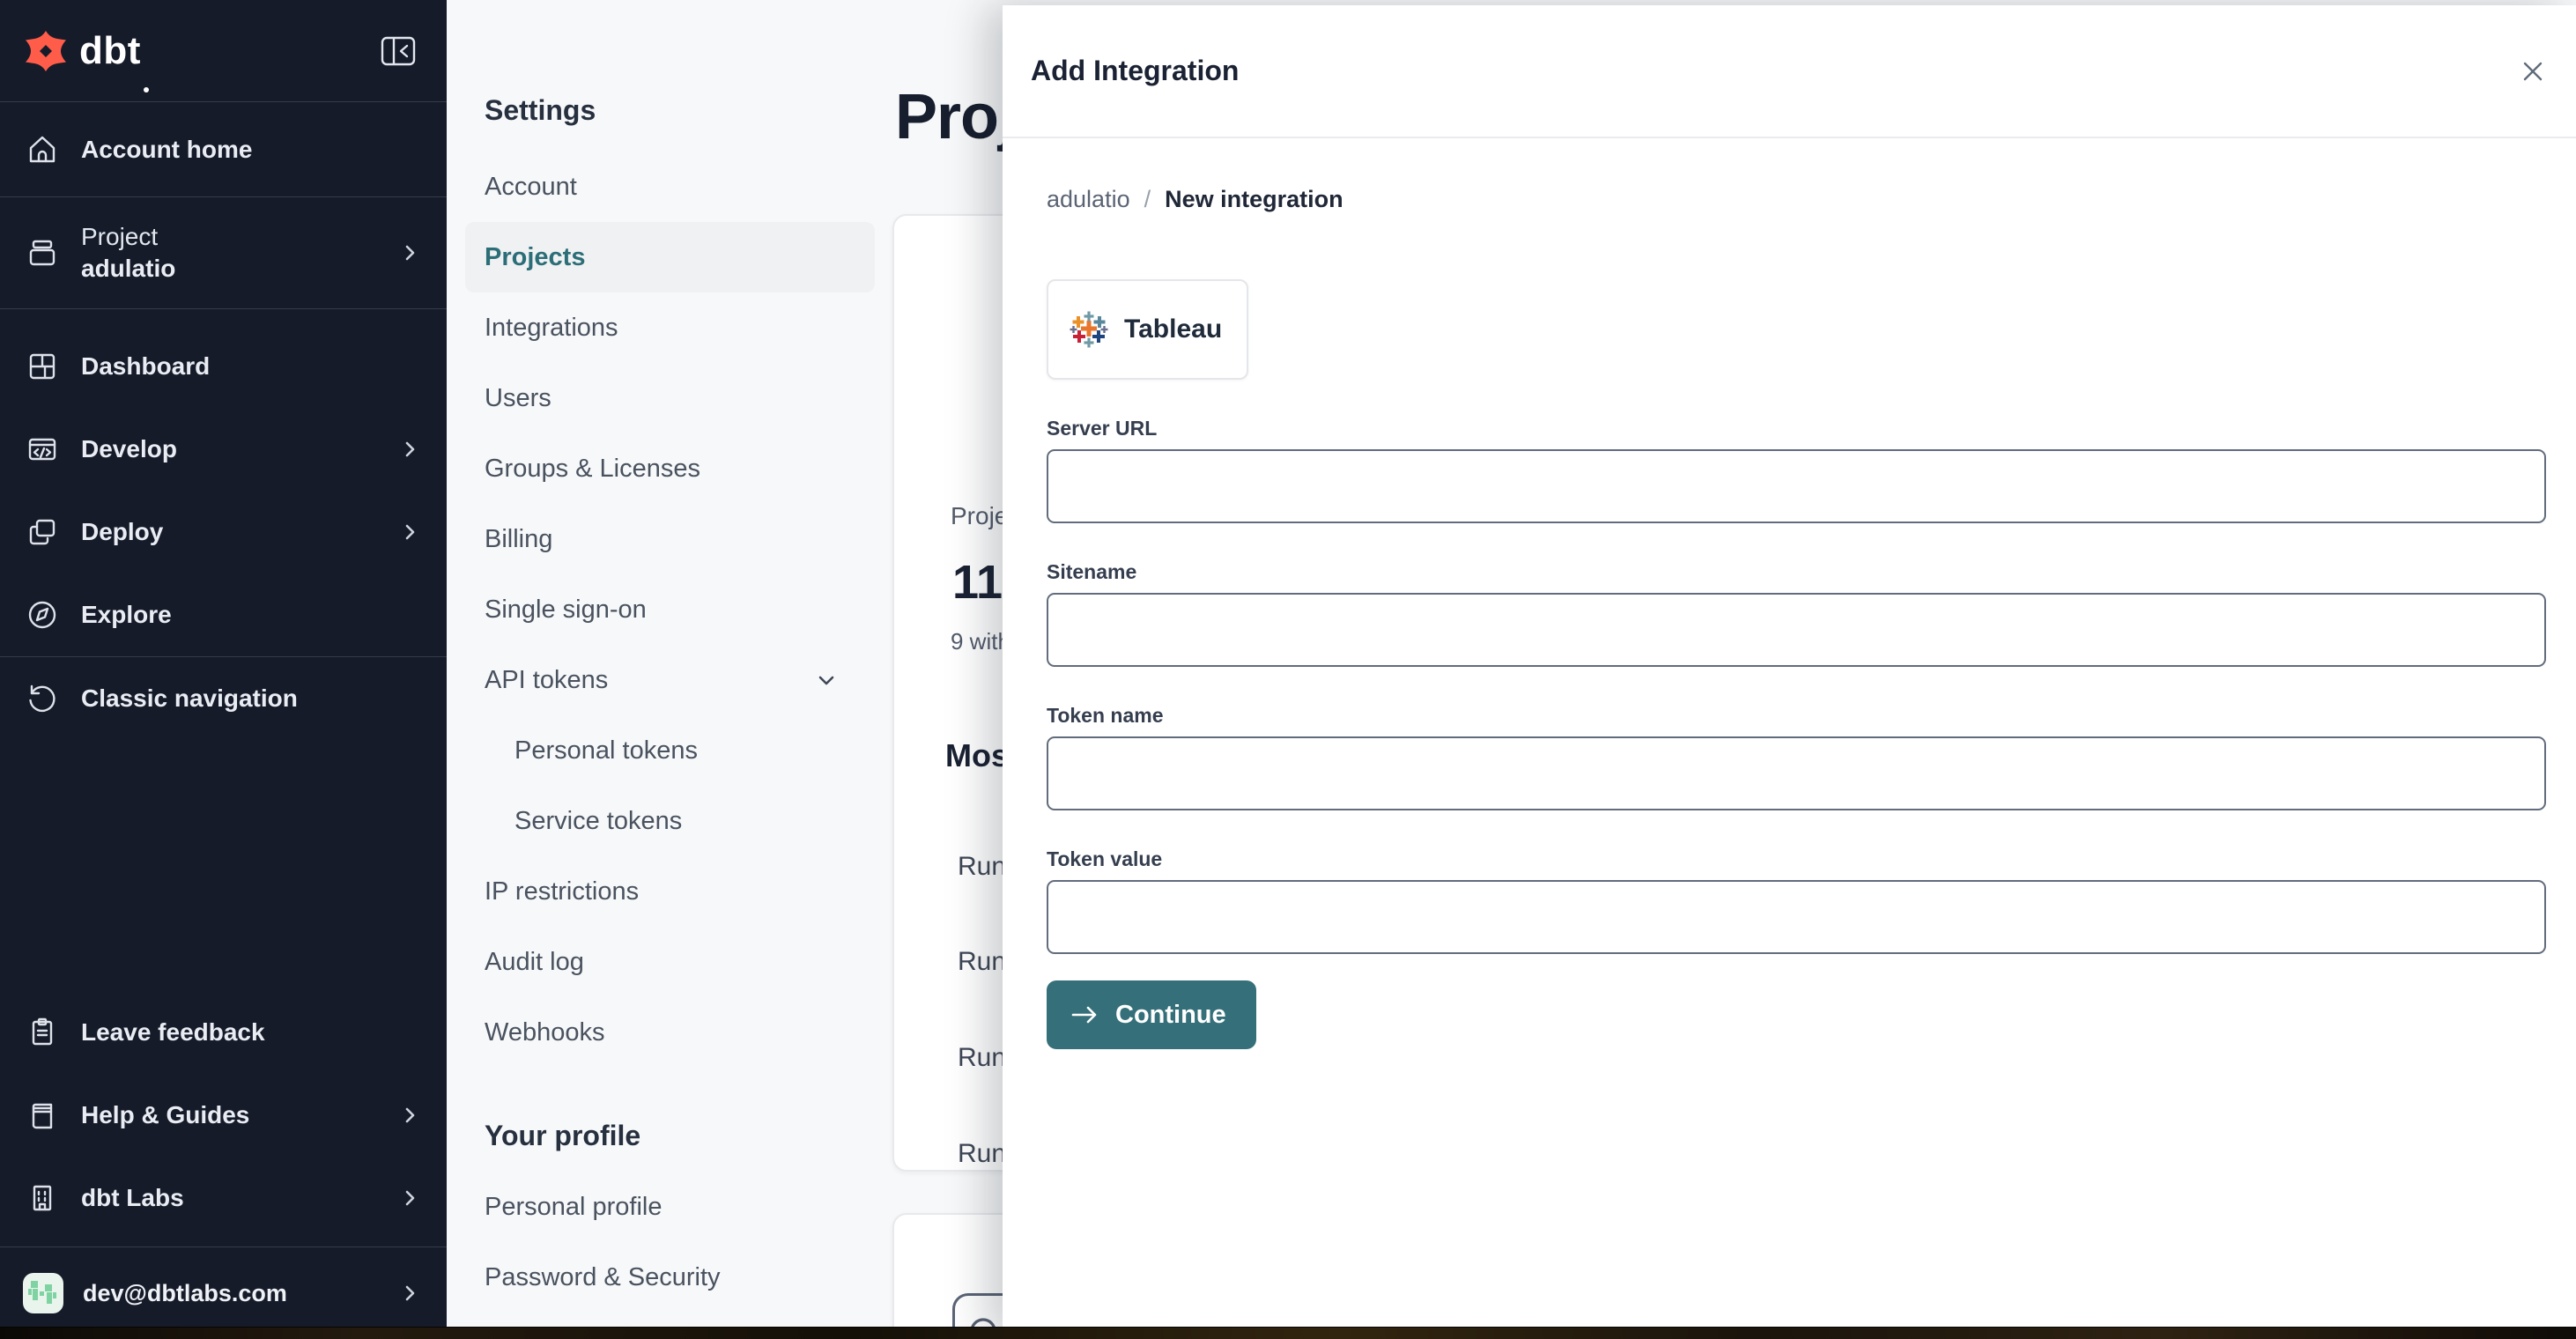 Image resolution: width=2576 pixels, height=1339 pixels. Describe the element at coordinates (978, 582) in the screenshot. I see `stat-value: 11` at that location.